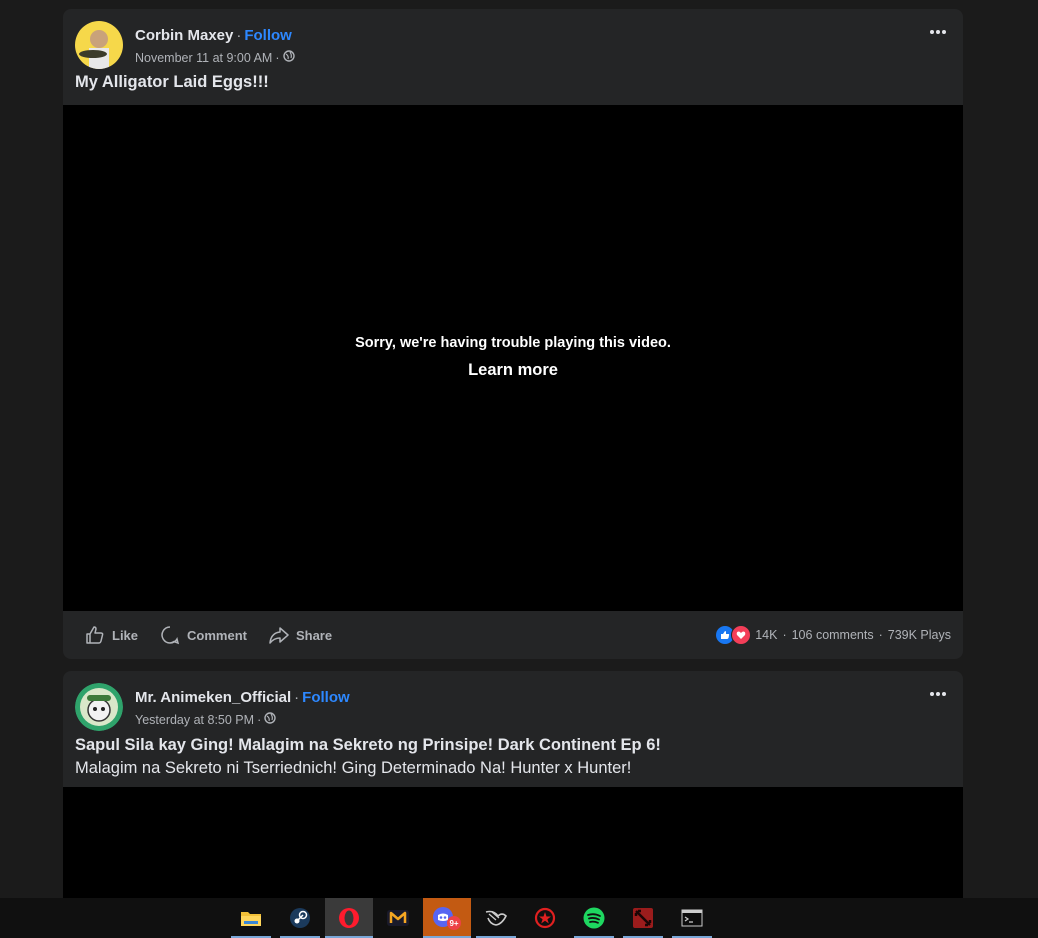 This screenshot has height=938, width=1038. What do you see at coordinates (213, 697) in the screenshot?
I see `author-name: Mr. Animeken_Official` at bounding box center [213, 697].